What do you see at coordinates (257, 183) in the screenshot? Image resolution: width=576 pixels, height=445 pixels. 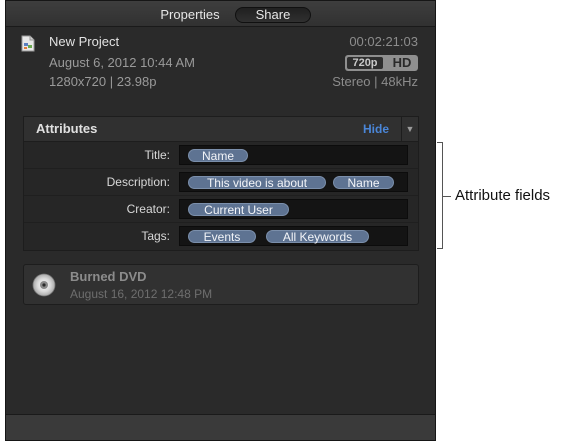 I see `token-this-video-is-about: This video is about` at bounding box center [257, 183].